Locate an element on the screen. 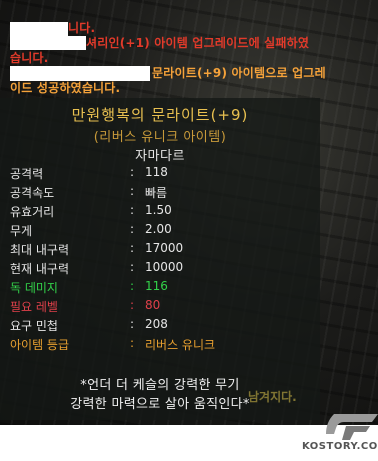 The image size is (378, 461). kostory-logo-text: KOSTORY.COM is located at coordinates (340, 446).